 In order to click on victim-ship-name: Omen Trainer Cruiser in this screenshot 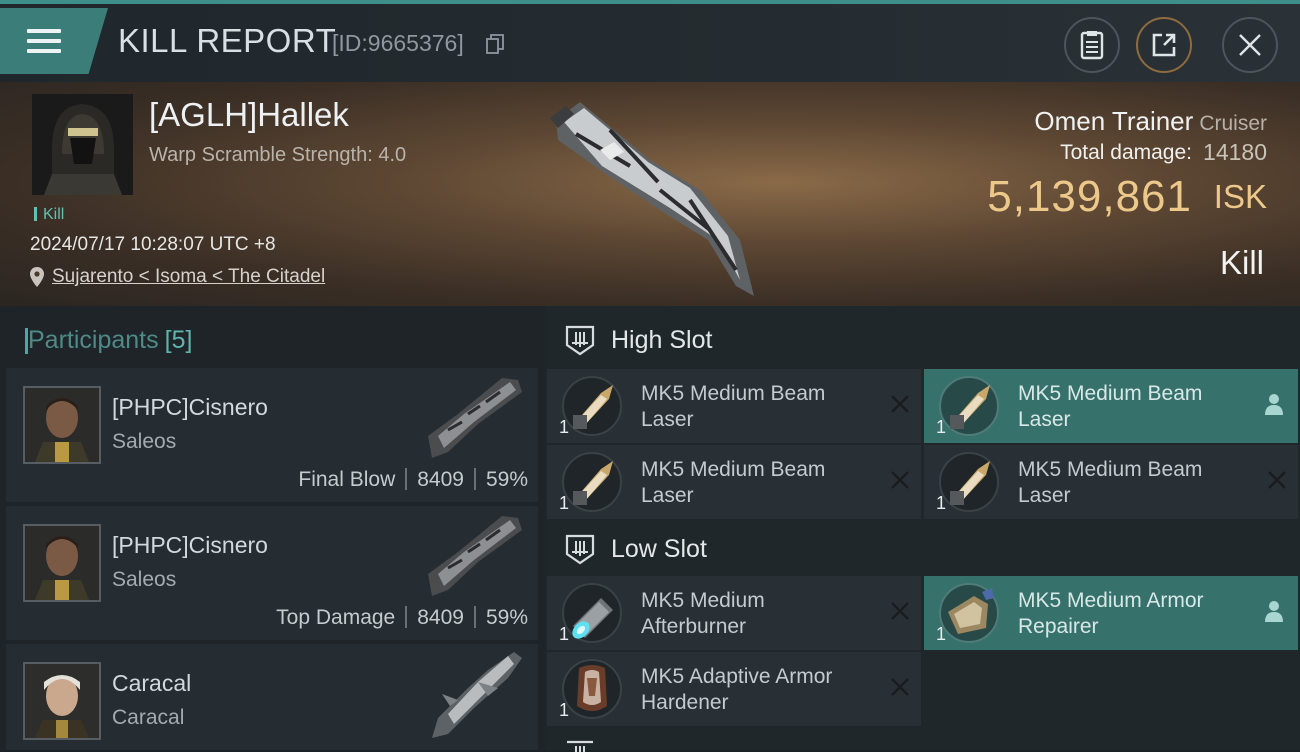, I will do `click(1150, 121)`.